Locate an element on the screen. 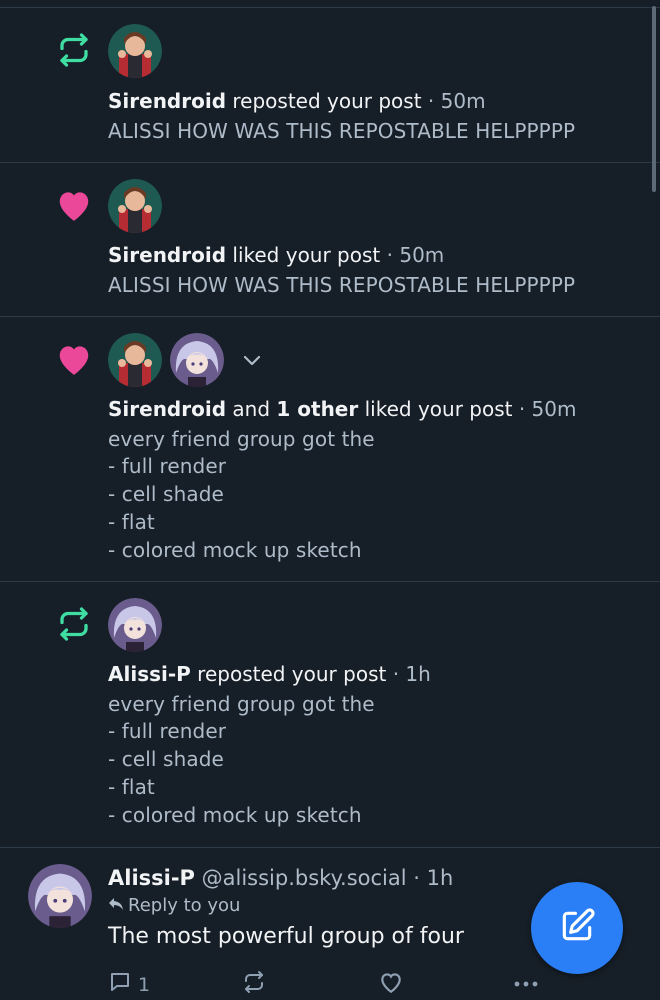 This screenshot has width=660, height=1000. compose-icon is located at coordinates (577, 928).